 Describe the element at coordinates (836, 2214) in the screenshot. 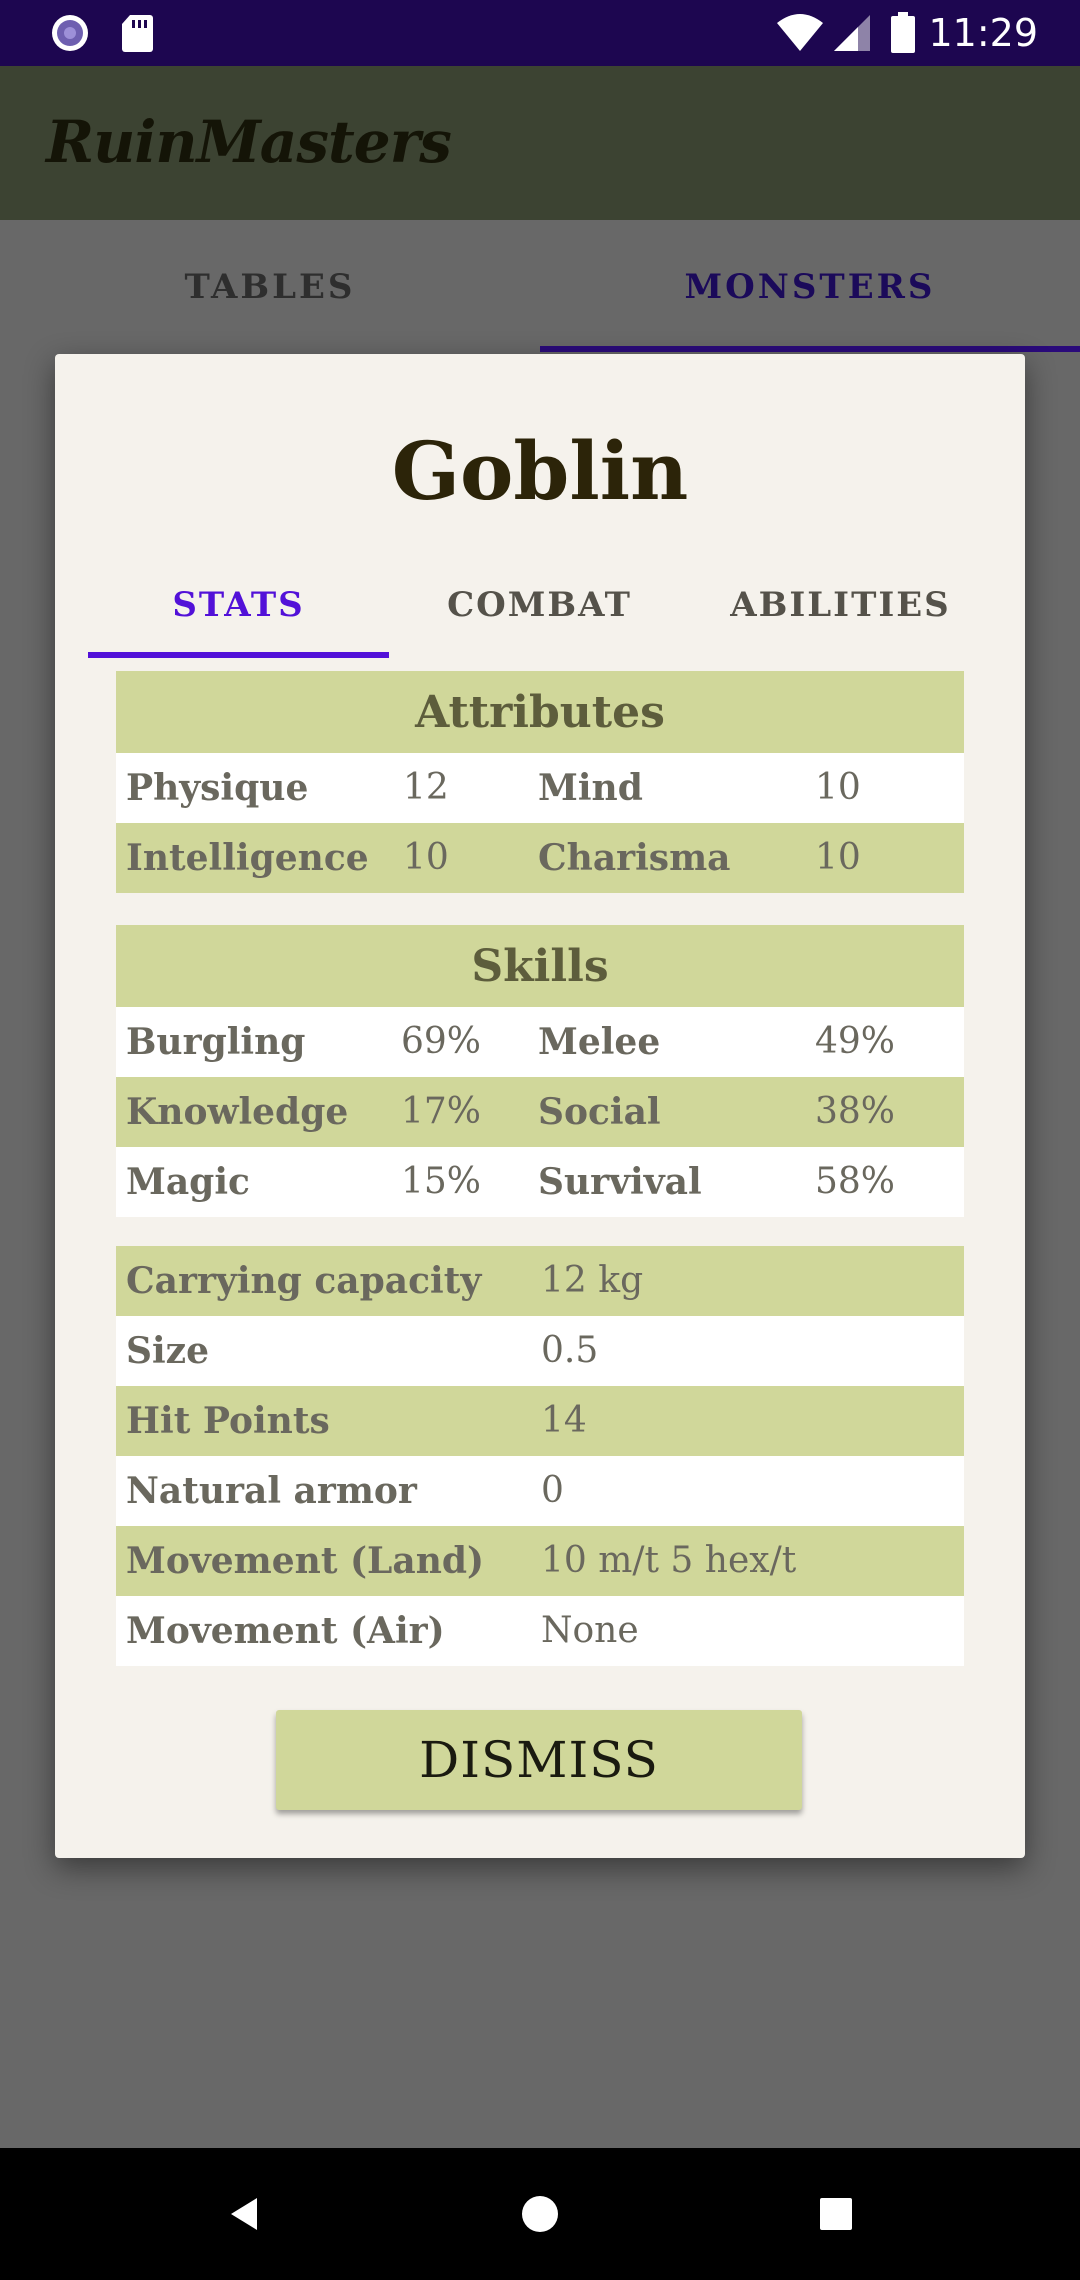

I see `recents-icon` at that location.